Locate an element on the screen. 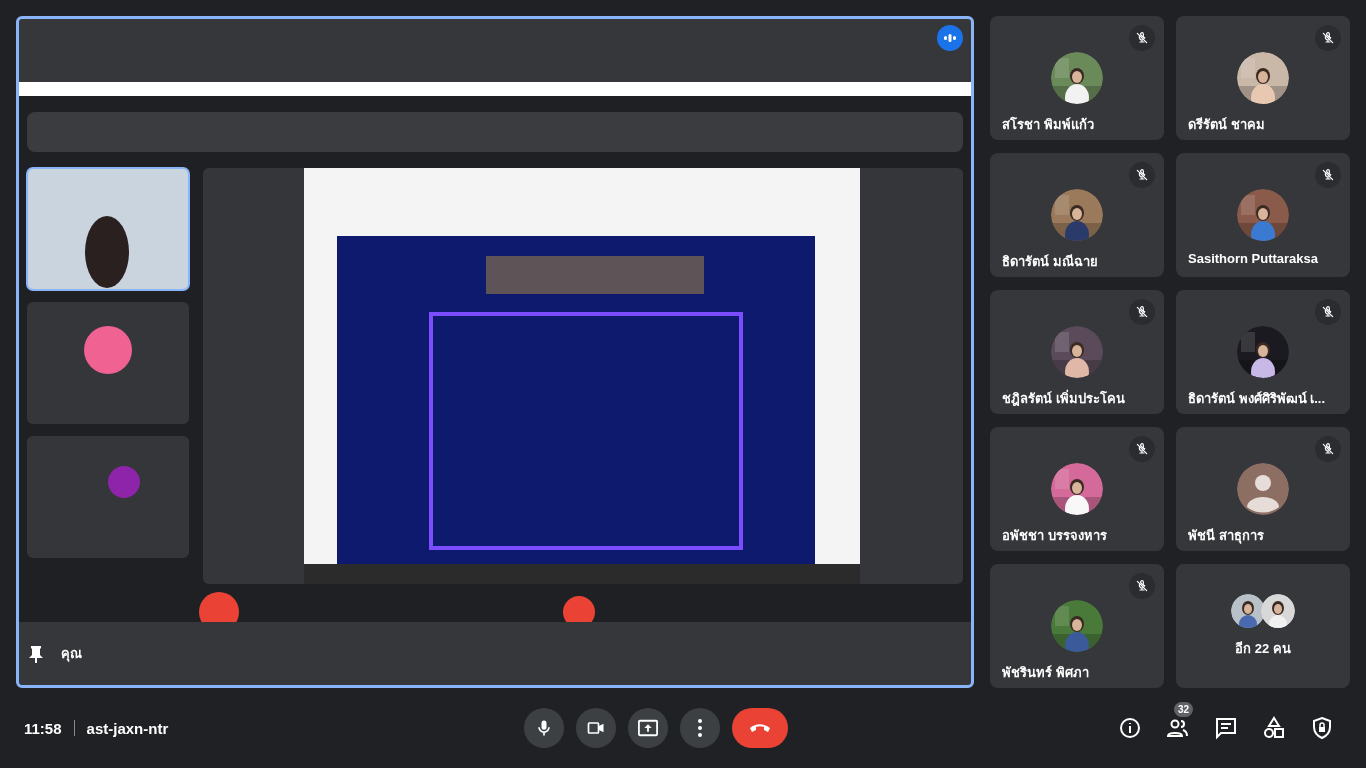 This screenshot has height=768, width=1366. microphone-button is located at coordinates (544, 728).